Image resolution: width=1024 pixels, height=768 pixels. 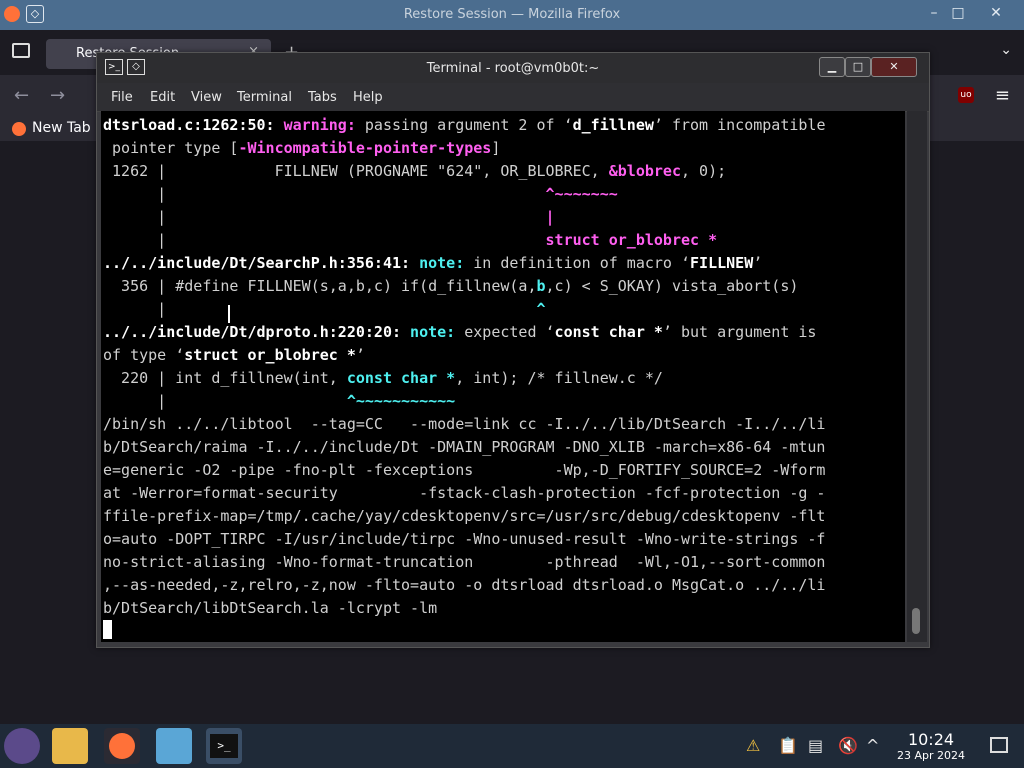 What do you see at coordinates (22, 746) in the screenshot?
I see `app-menu-icon` at bounding box center [22, 746].